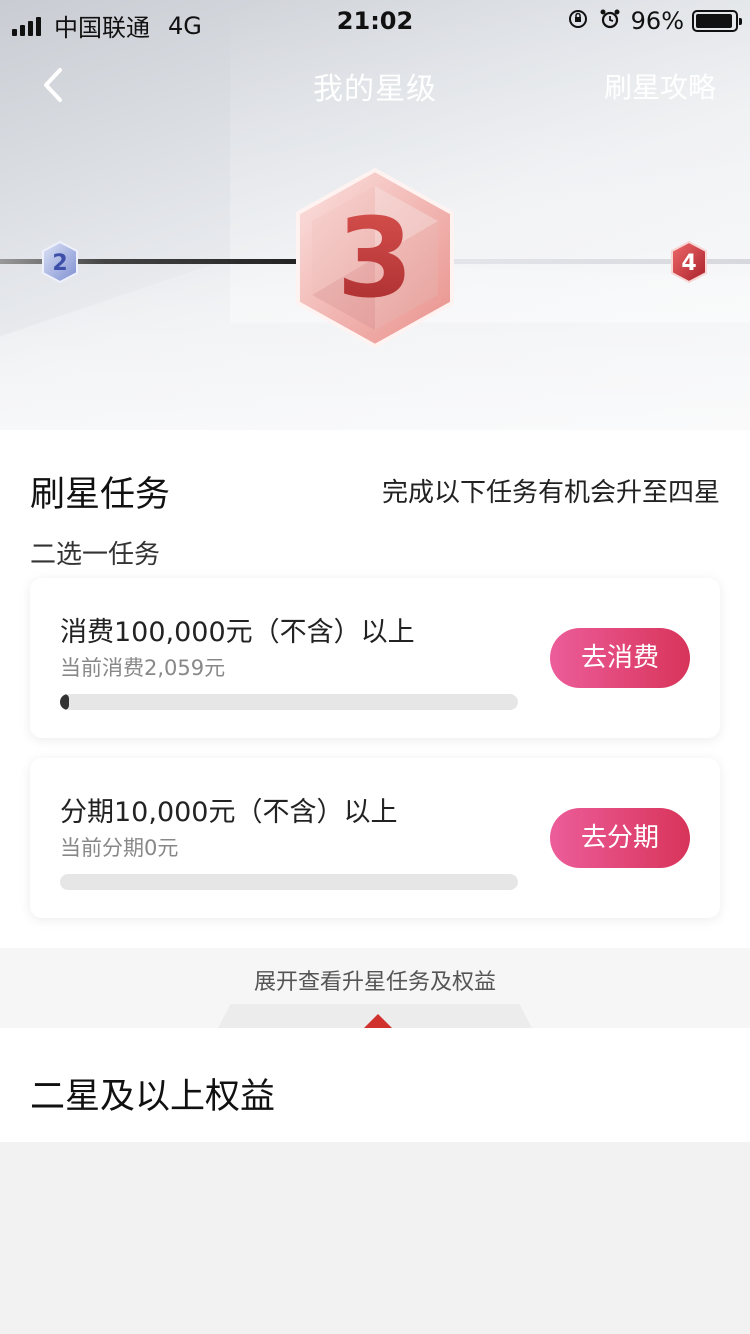 The width and height of the screenshot is (750, 1334). What do you see at coordinates (375, 1085) in the screenshot?
I see `benefits-section: 二星及以上权益` at bounding box center [375, 1085].